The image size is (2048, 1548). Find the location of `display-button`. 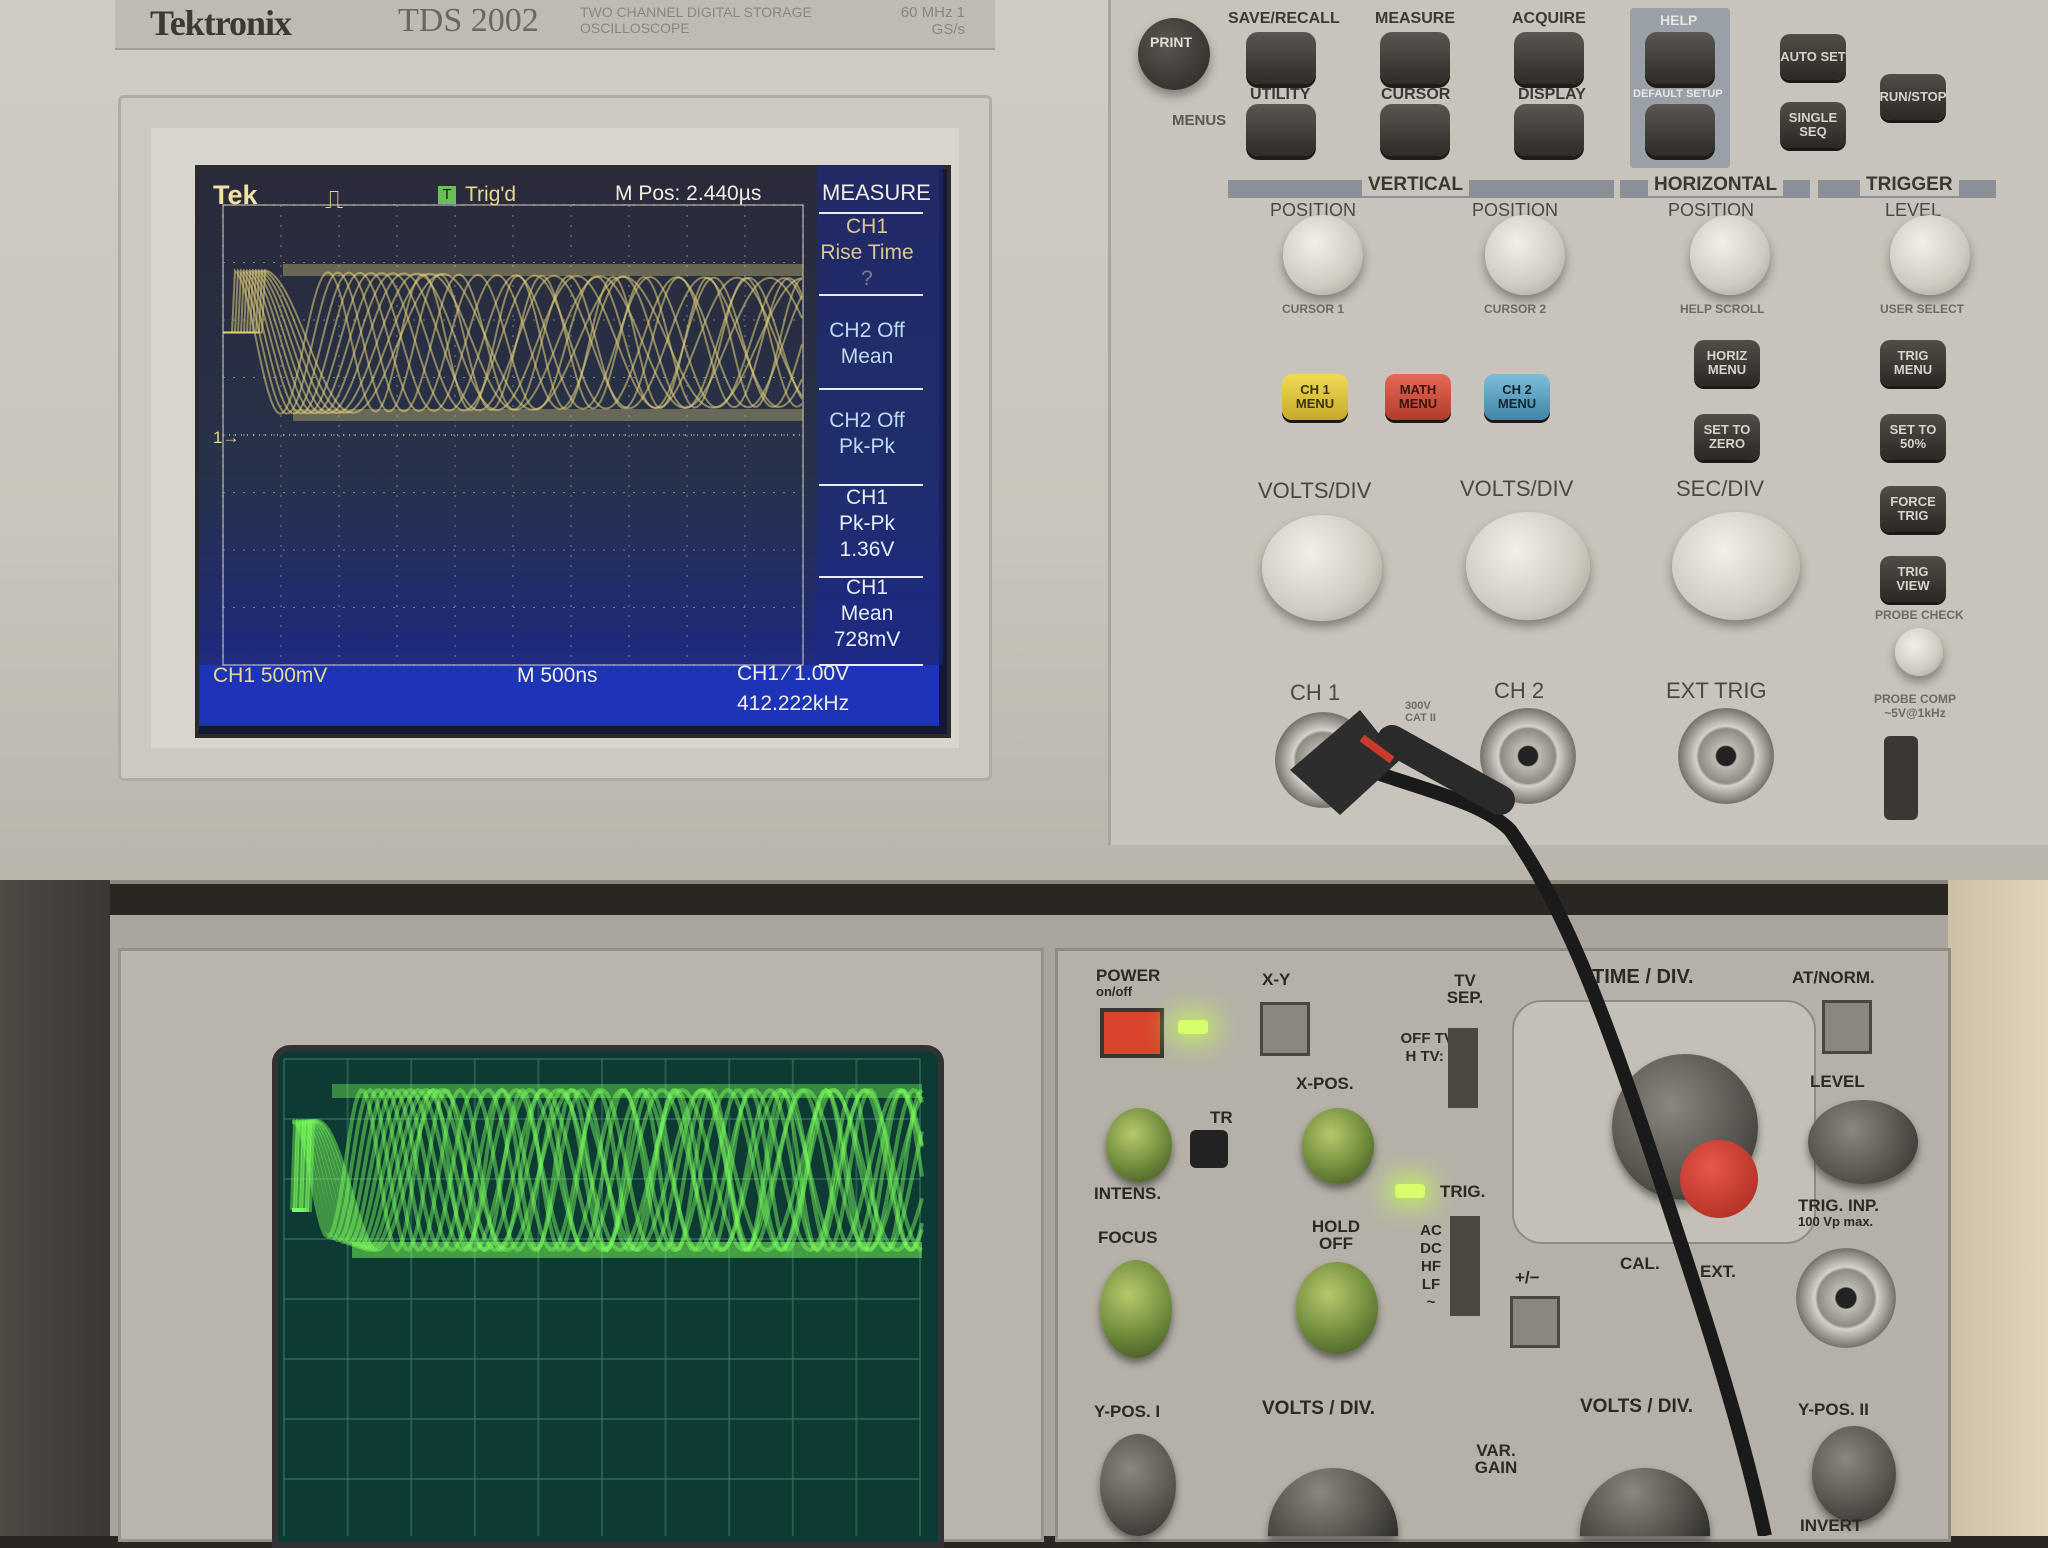

display-button is located at coordinates (1549, 130).